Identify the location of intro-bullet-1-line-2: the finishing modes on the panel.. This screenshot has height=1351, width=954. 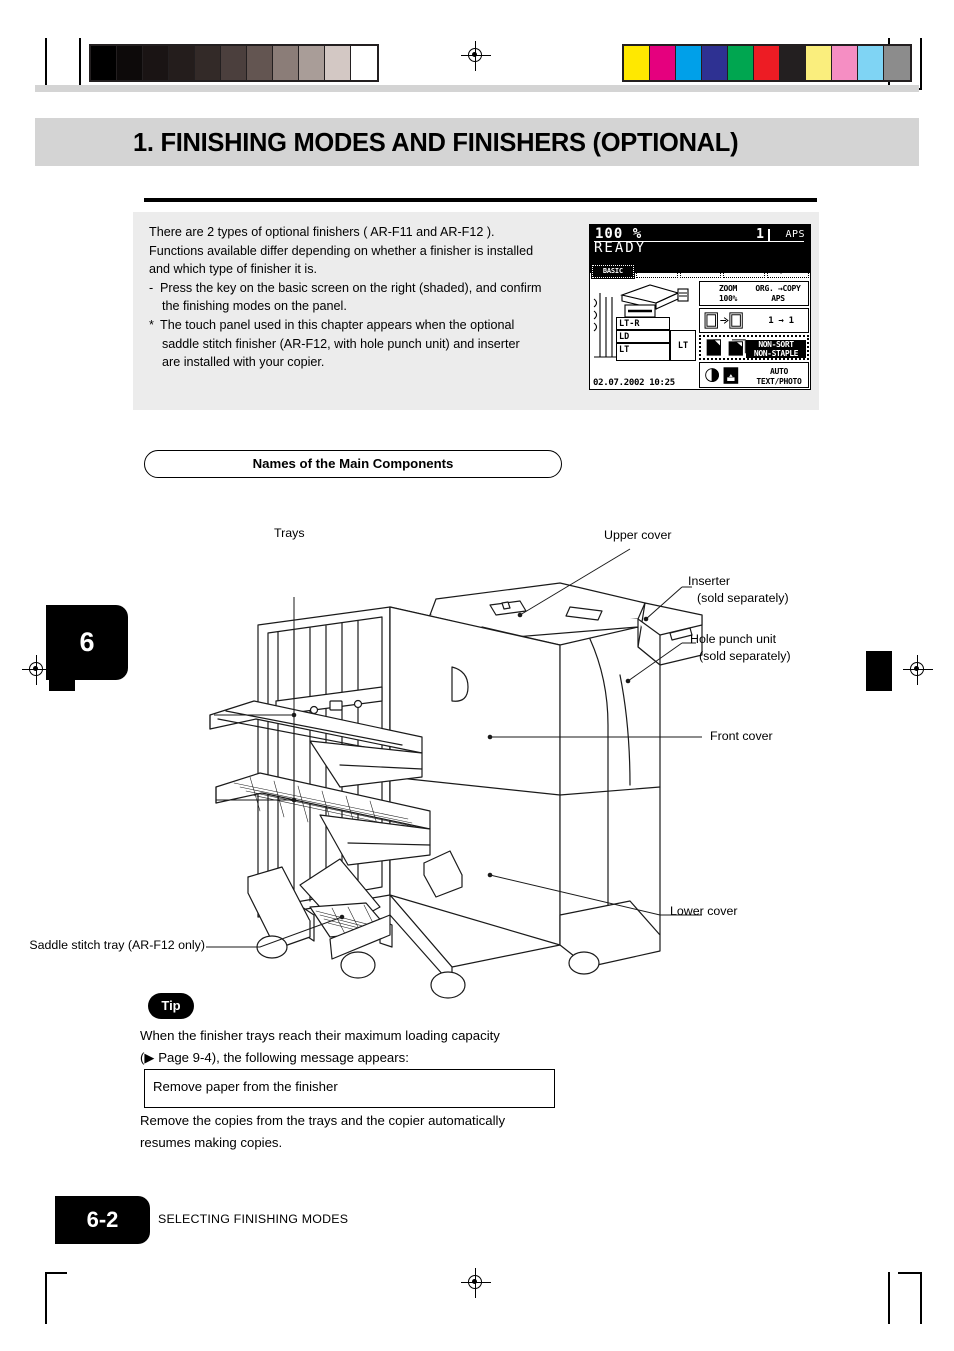
(254, 306).